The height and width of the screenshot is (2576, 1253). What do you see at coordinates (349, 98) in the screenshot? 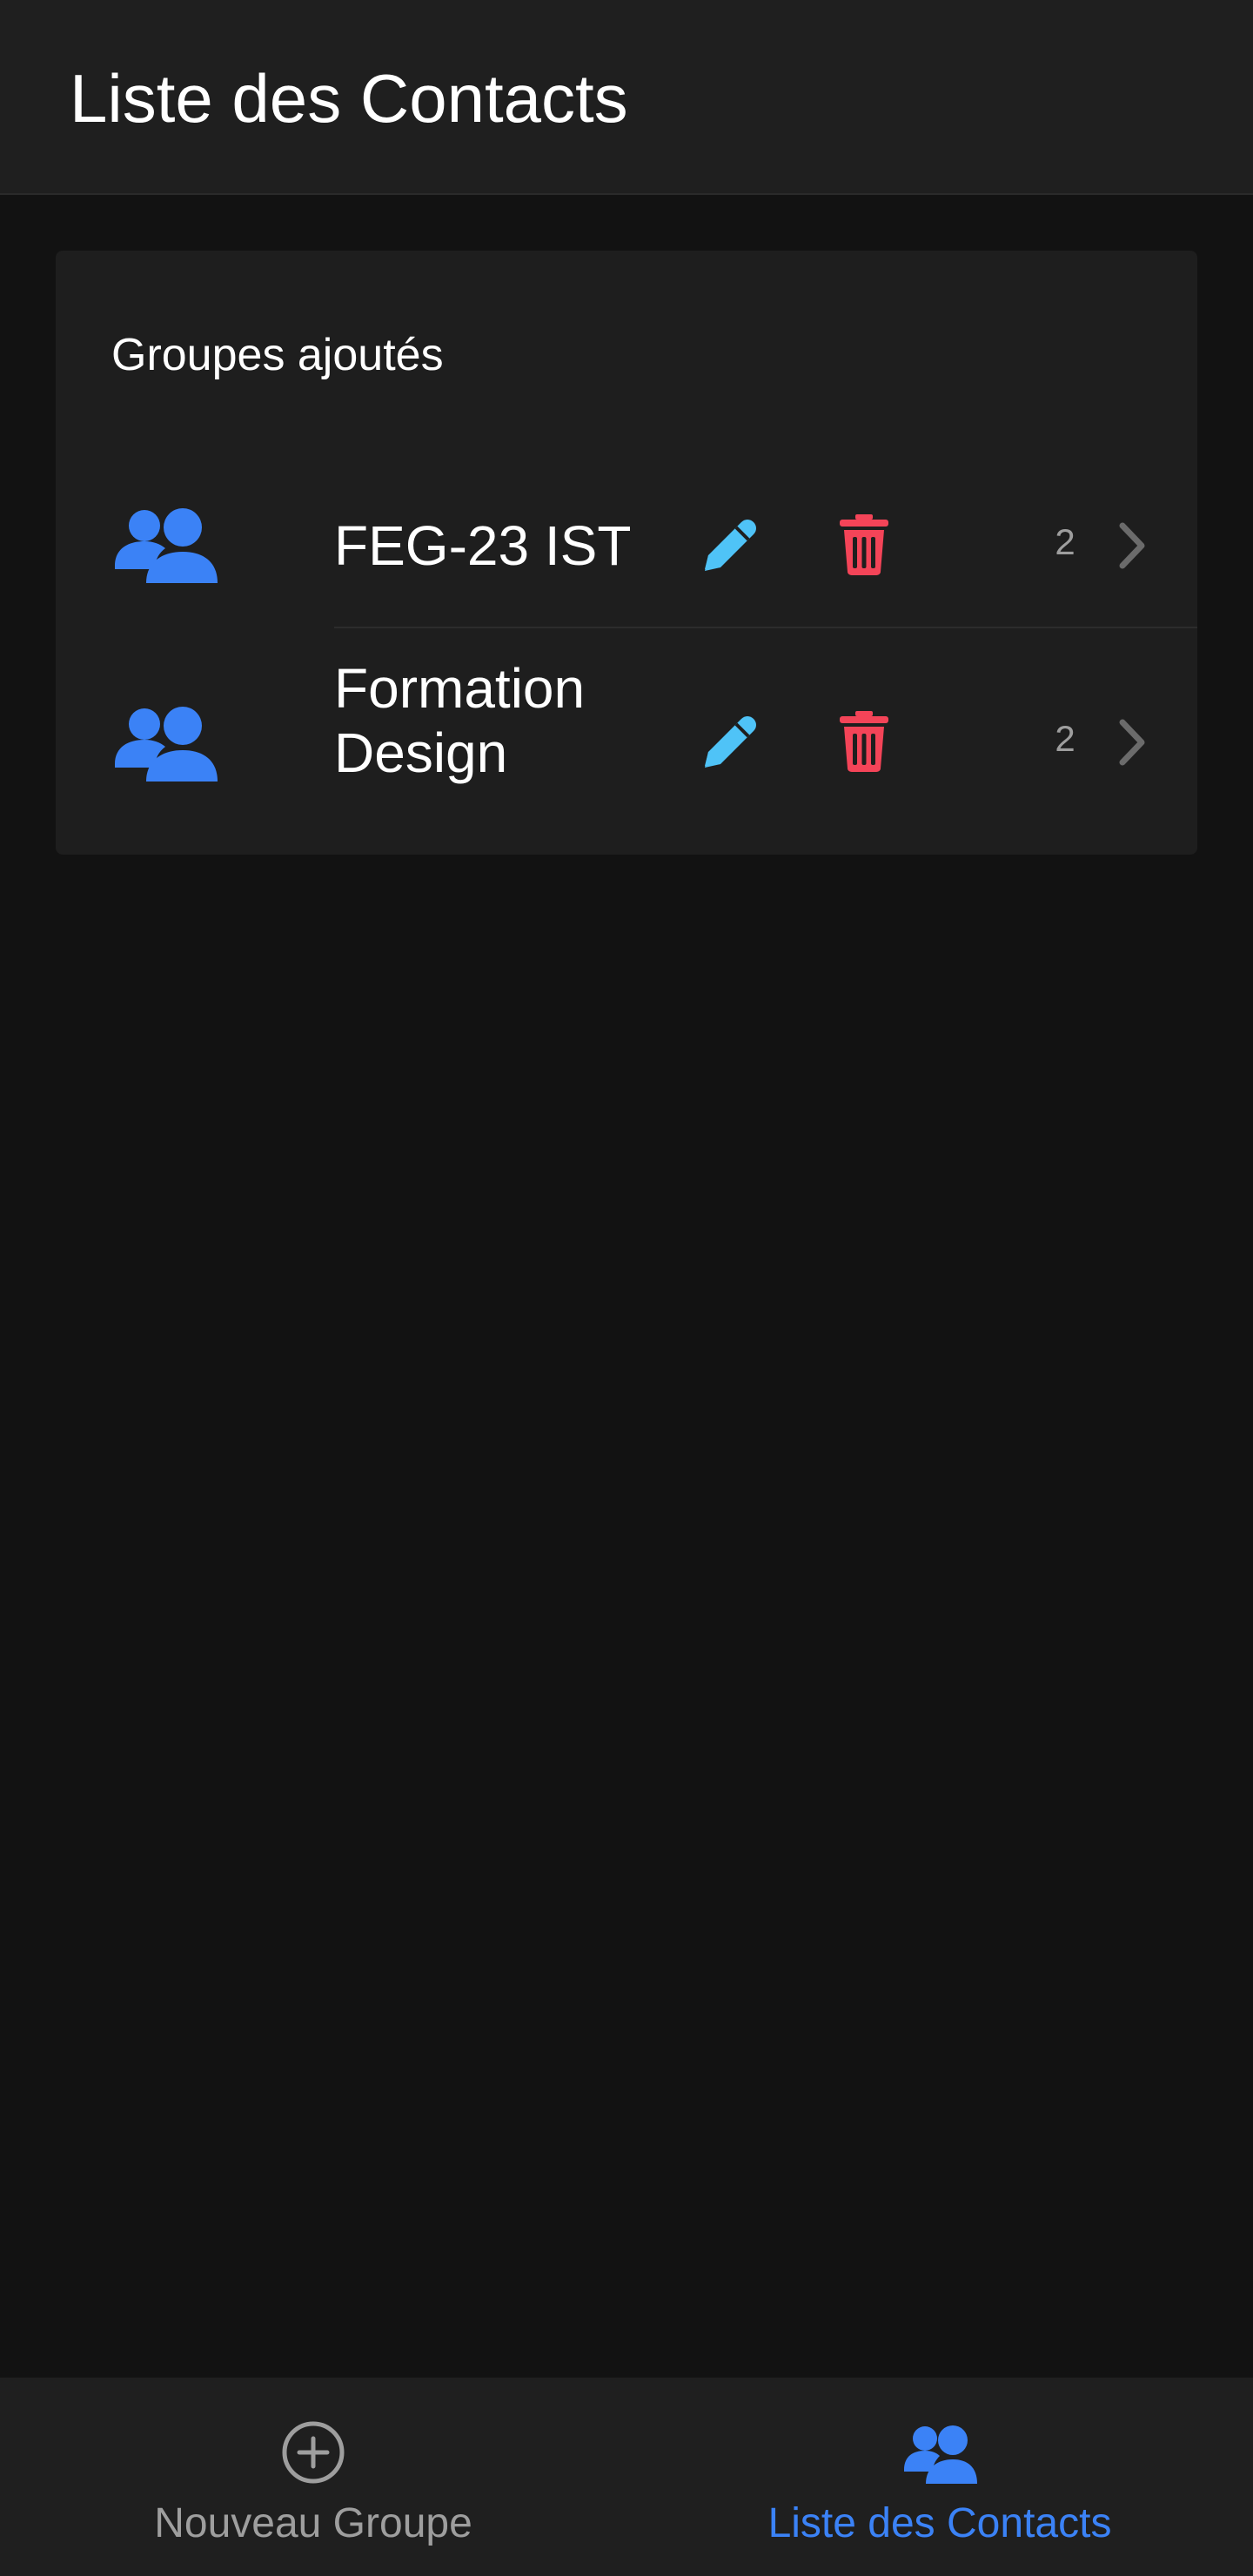
I see `page-title: Liste des Contacts` at bounding box center [349, 98].